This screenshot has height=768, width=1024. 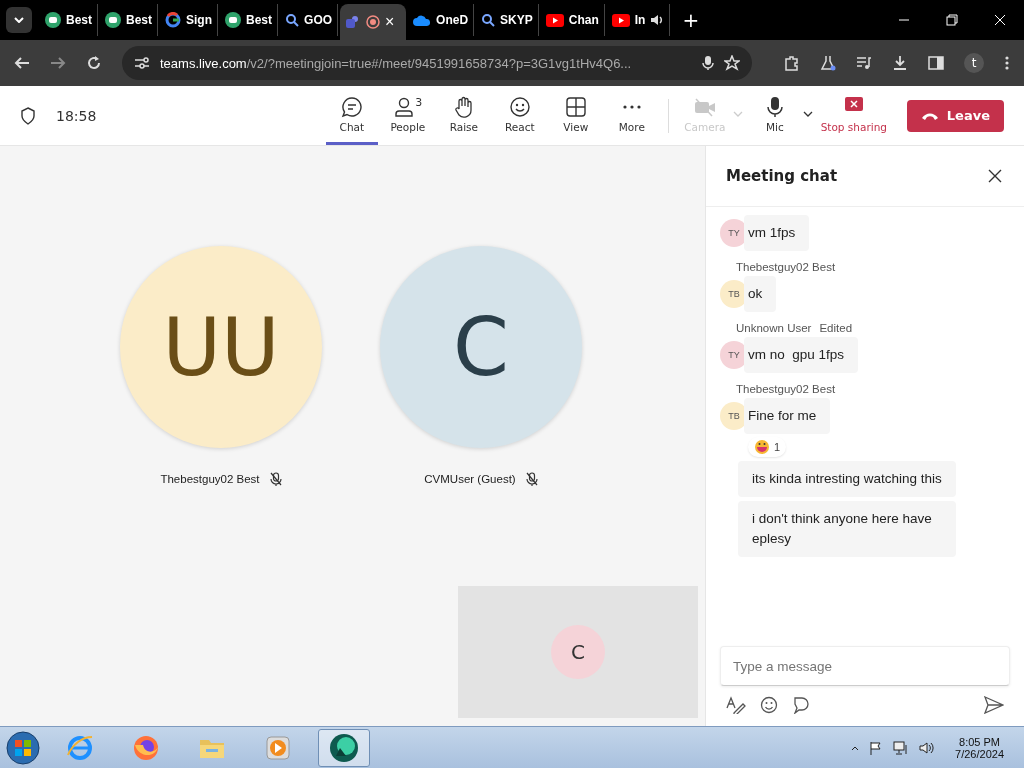 I want to click on clock-time: 8:05 PM, so click(x=979, y=741).